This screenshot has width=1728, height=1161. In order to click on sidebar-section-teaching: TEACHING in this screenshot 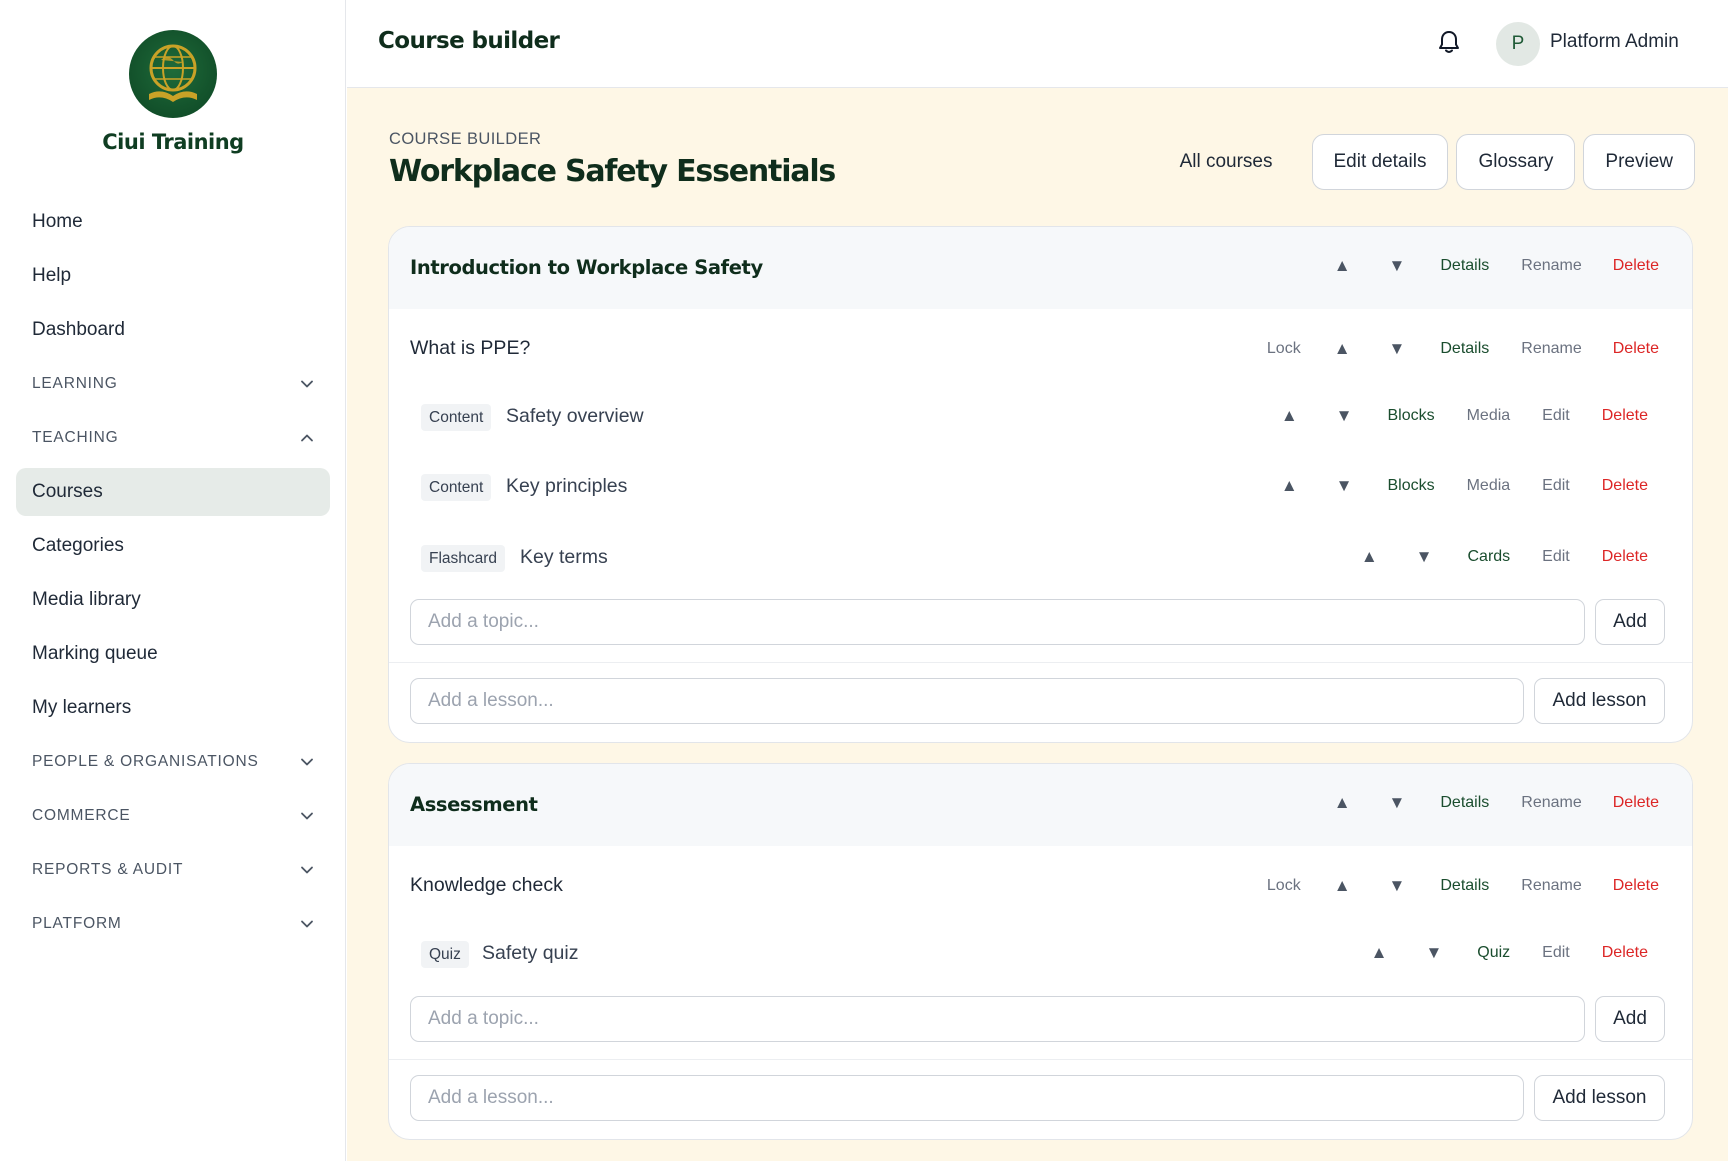, I will do `click(173, 438)`.